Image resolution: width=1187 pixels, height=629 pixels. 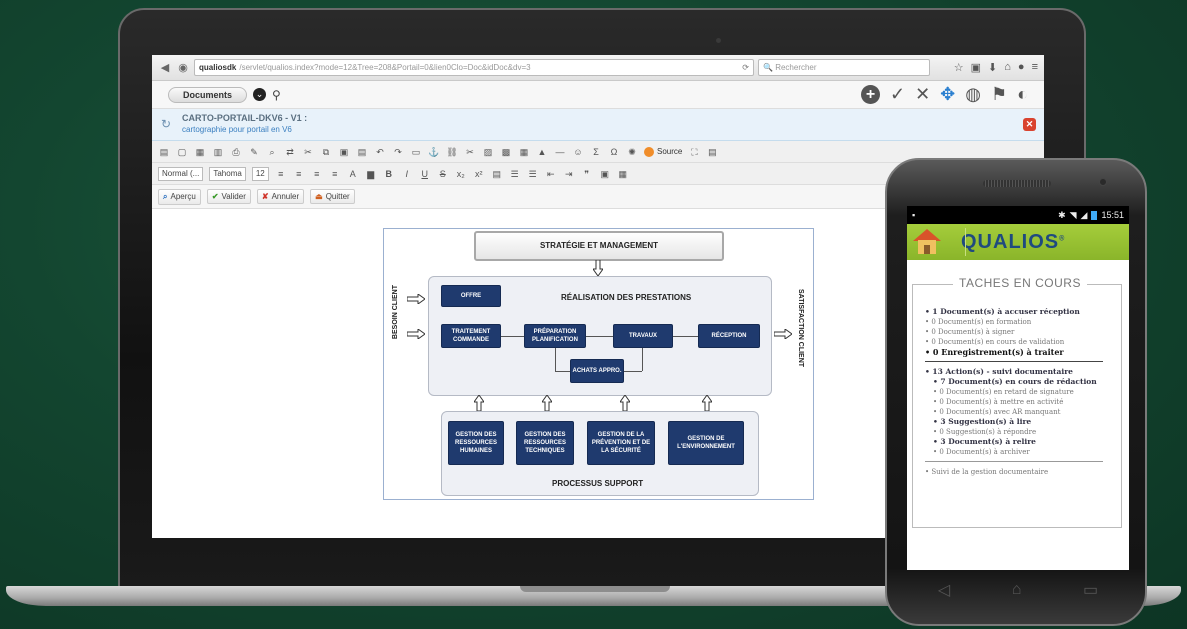 What do you see at coordinates (260, 173) in the screenshot?
I see `size-select: 12` at bounding box center [260, 173].